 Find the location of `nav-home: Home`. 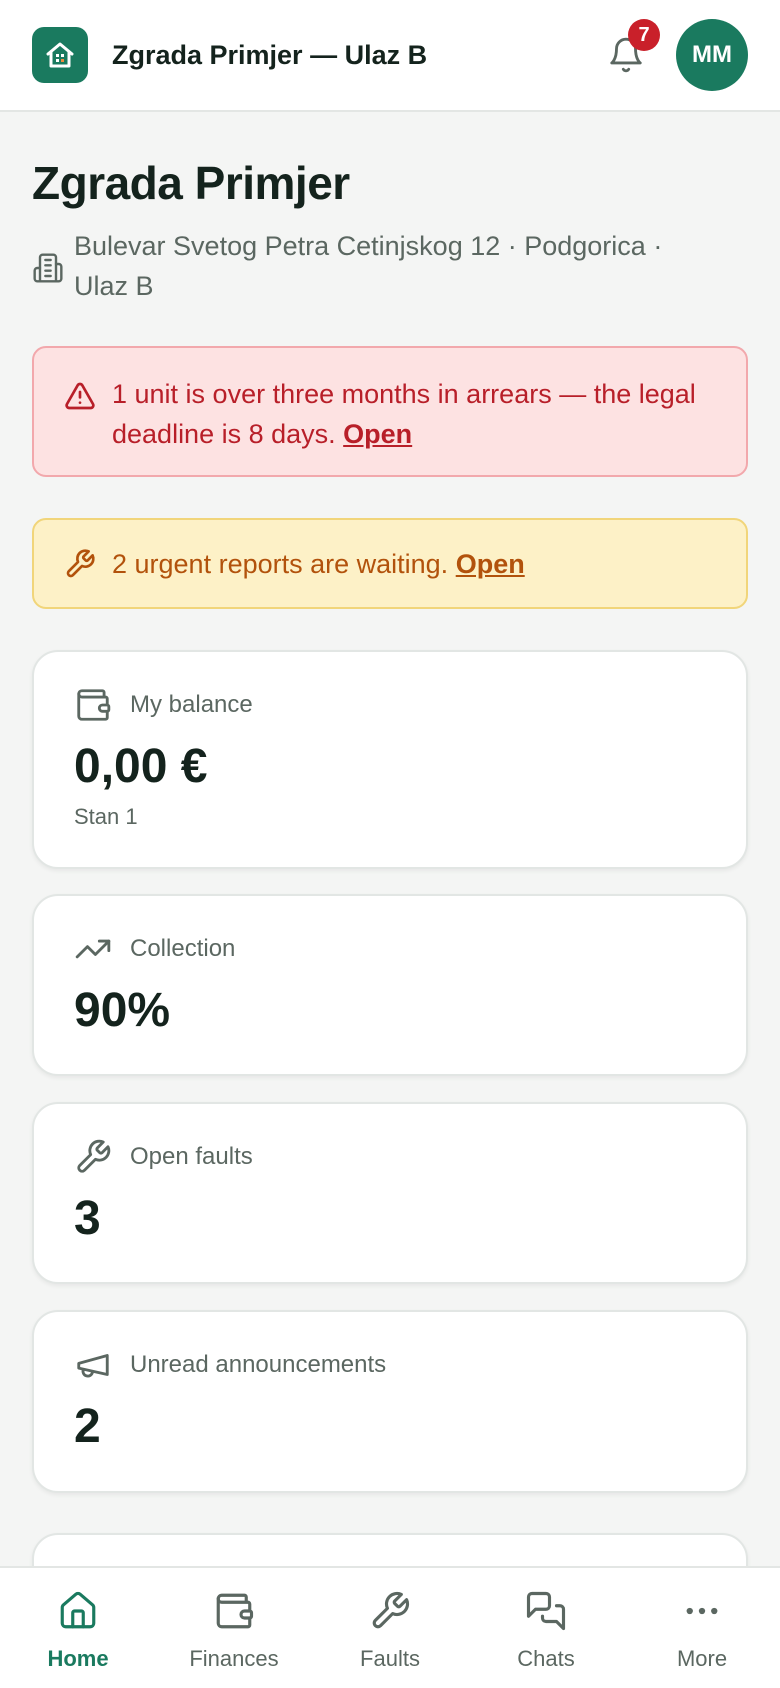

nav-home: Home is located at coordinates (78, 1628).